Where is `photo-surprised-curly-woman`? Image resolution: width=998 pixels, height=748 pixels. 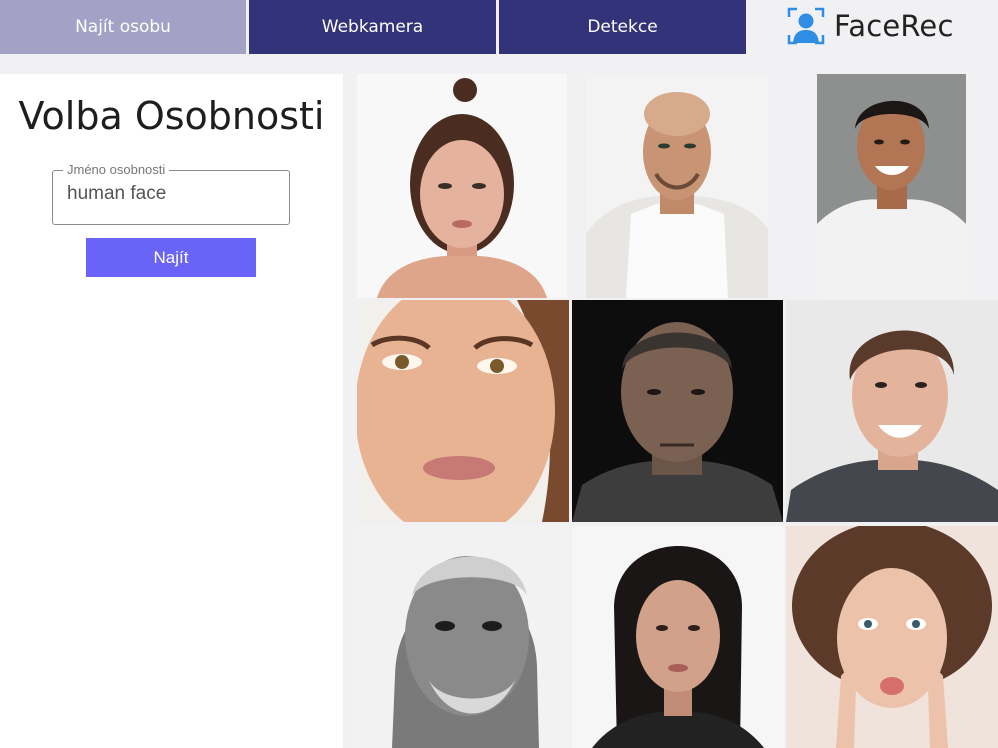 photo-surprised-curly-woman is located at coordinates (892, 637).